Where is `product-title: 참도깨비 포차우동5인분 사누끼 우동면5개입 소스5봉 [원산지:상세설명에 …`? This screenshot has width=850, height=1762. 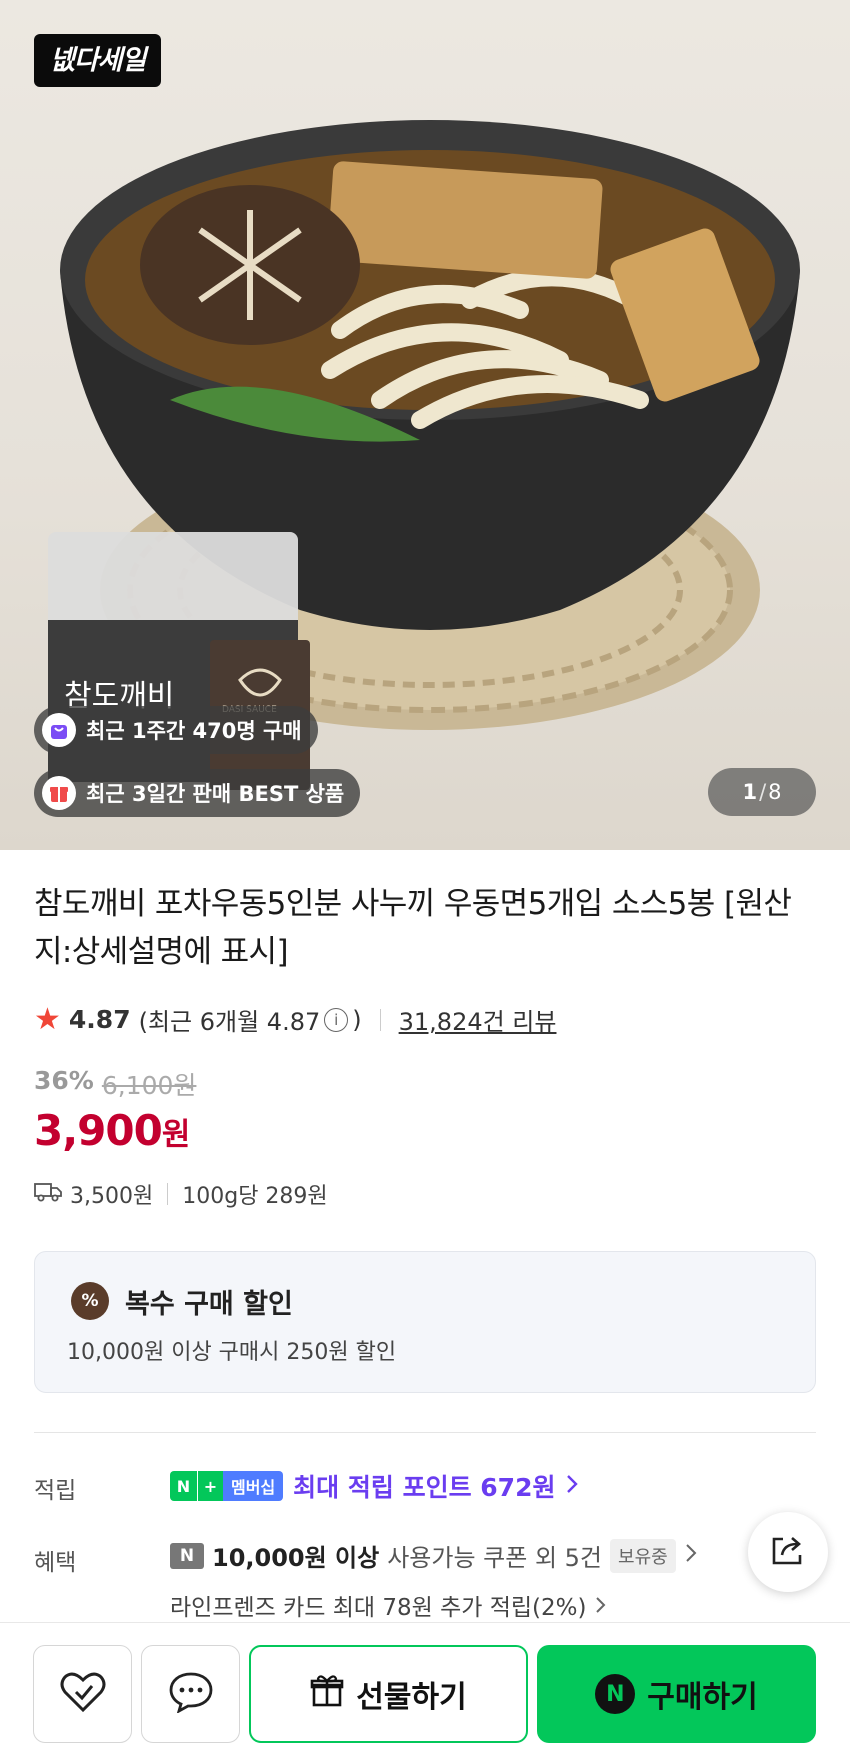
product-title: 참도깨비 포차우동5인분 사누끼 우동면5개입 소스5봉 [원산지:상세설명에 … is located at coordinates (413, 928).